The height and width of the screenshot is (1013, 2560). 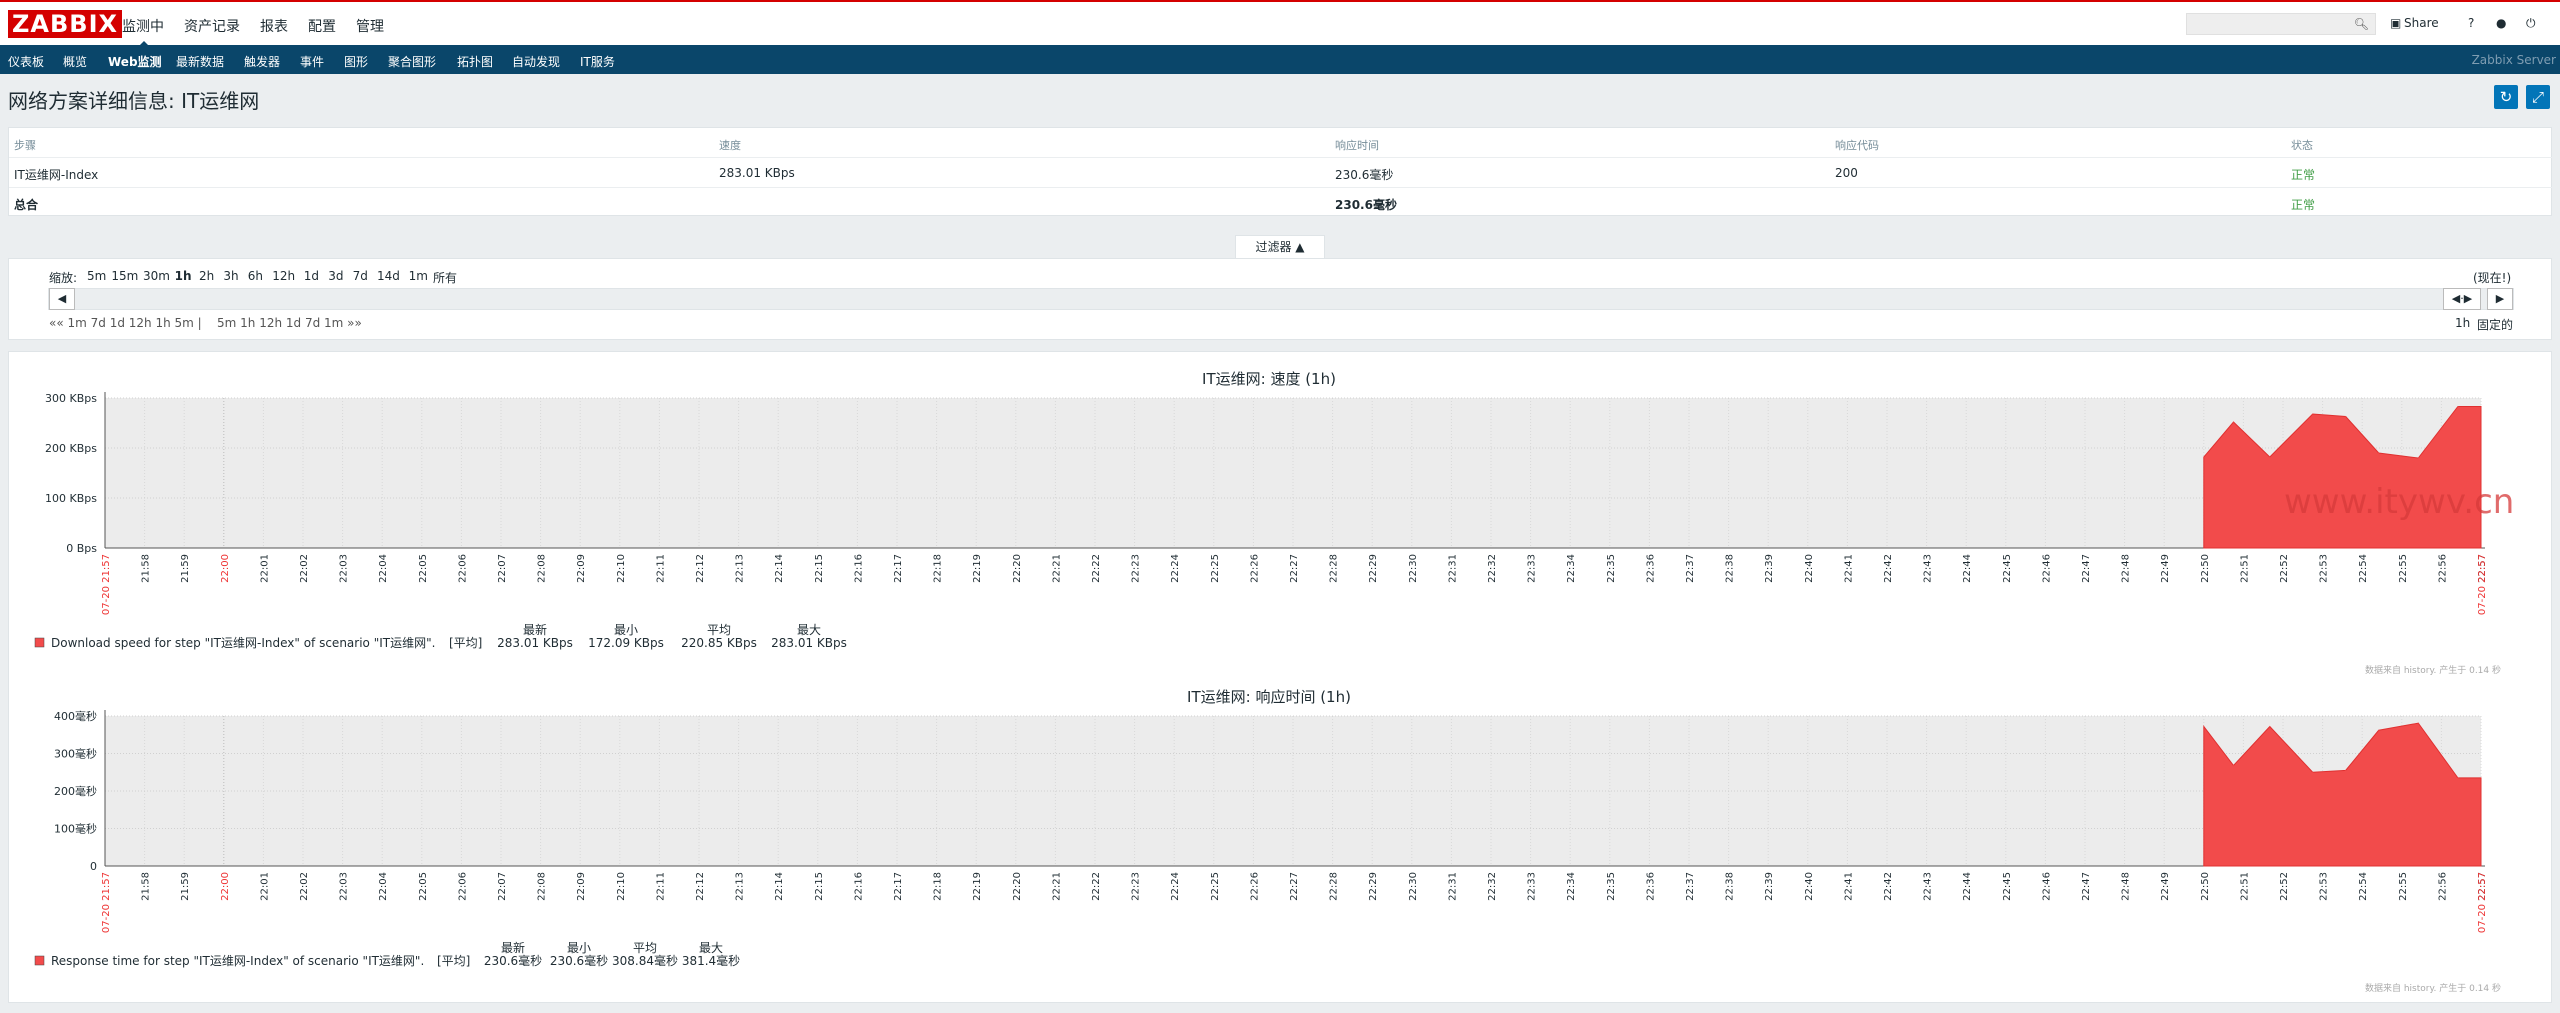 I want to click on col-header-step: 步骤, so click(x=25, y=145).